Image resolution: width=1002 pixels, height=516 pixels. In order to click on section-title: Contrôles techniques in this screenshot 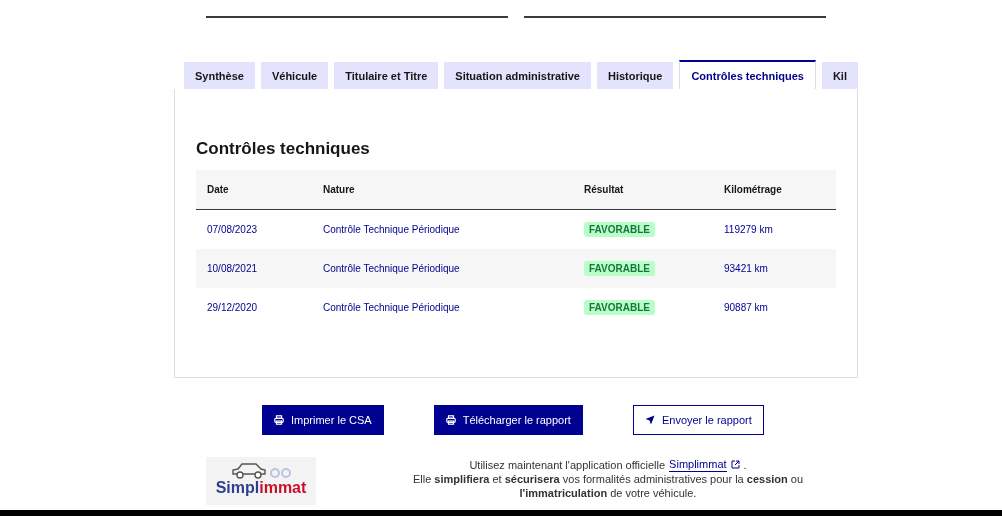, I will do `click(283, 149)`.